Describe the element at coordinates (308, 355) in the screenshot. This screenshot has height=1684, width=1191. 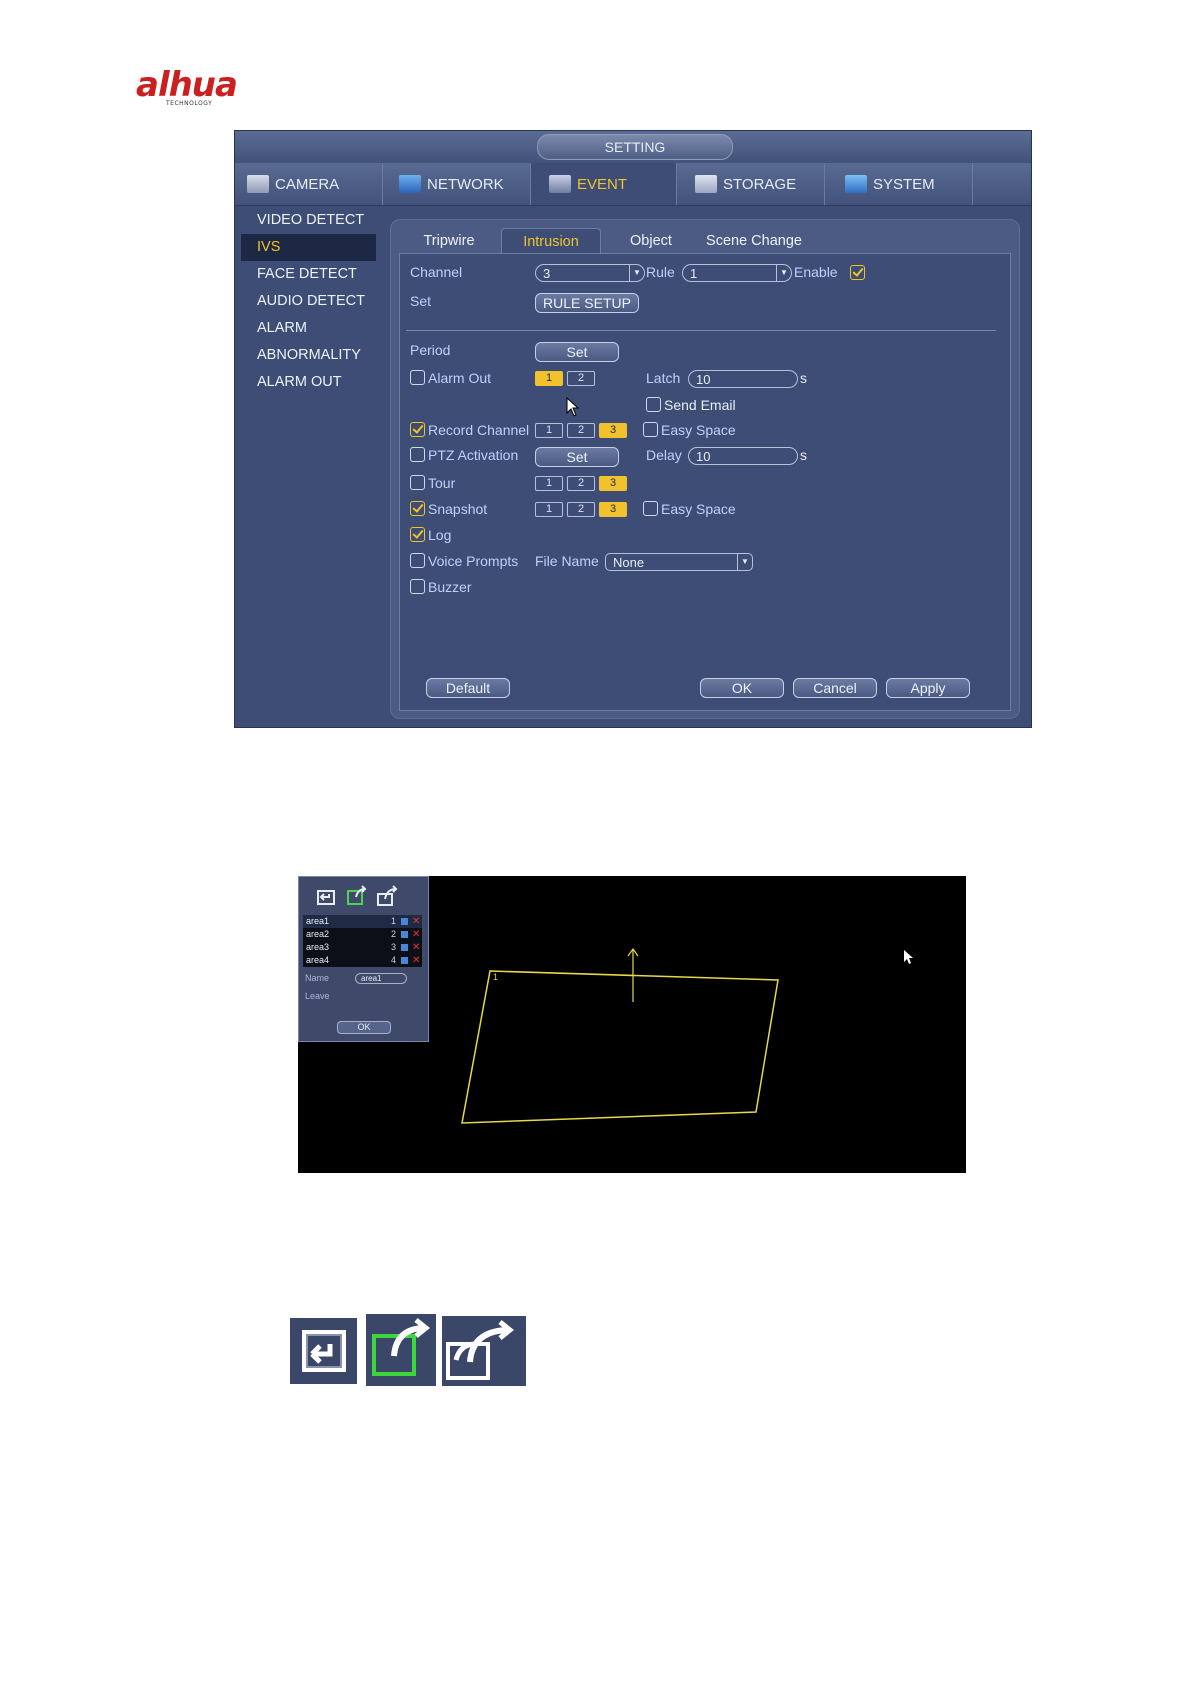
I see `sidebar-item-abnormality: ABNORMALITY` at that location.